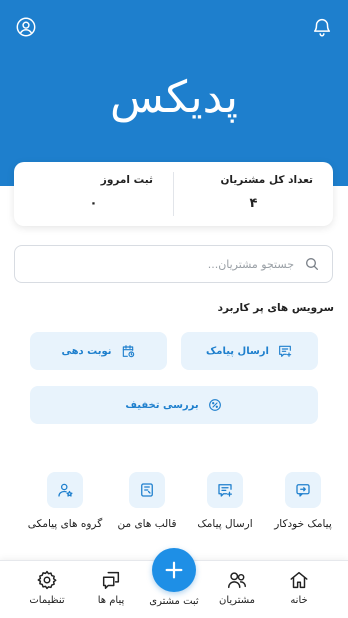  What do you see at coordinates (174, 97) in the screenshot?
I see `brand-logo: پدیکس` at bounding box center [174, 97].